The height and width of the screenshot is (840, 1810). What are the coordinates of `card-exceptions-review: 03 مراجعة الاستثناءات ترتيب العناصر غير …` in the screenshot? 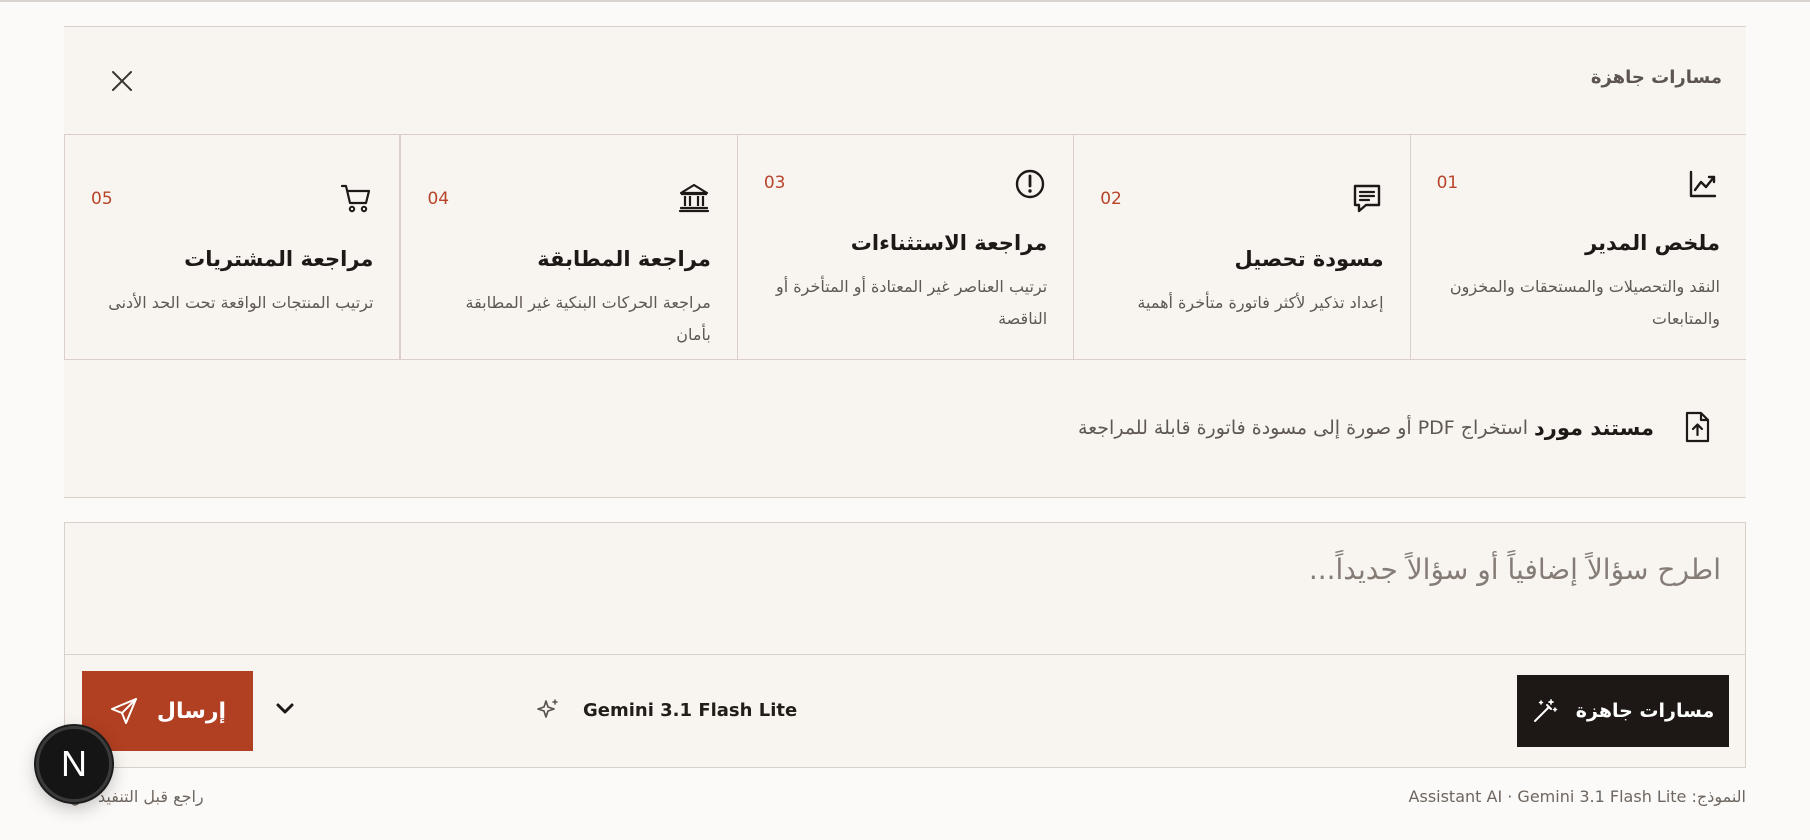 It's located at (904, 247).